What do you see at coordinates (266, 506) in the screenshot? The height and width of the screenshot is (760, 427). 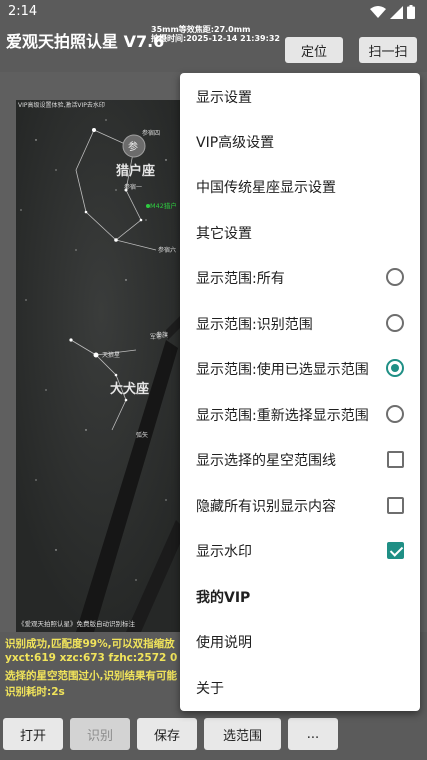 I see `menu-label: 隐藏所有识别显示内容` at bounding box center [266, 506].